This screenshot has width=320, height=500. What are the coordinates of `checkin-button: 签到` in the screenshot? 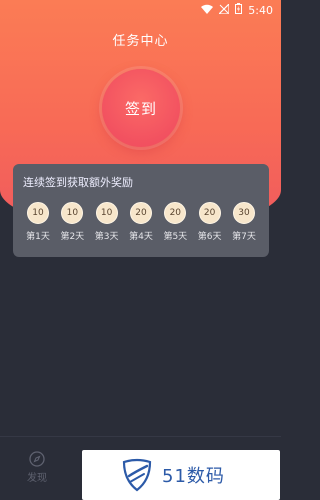 It's located at (141, 108).